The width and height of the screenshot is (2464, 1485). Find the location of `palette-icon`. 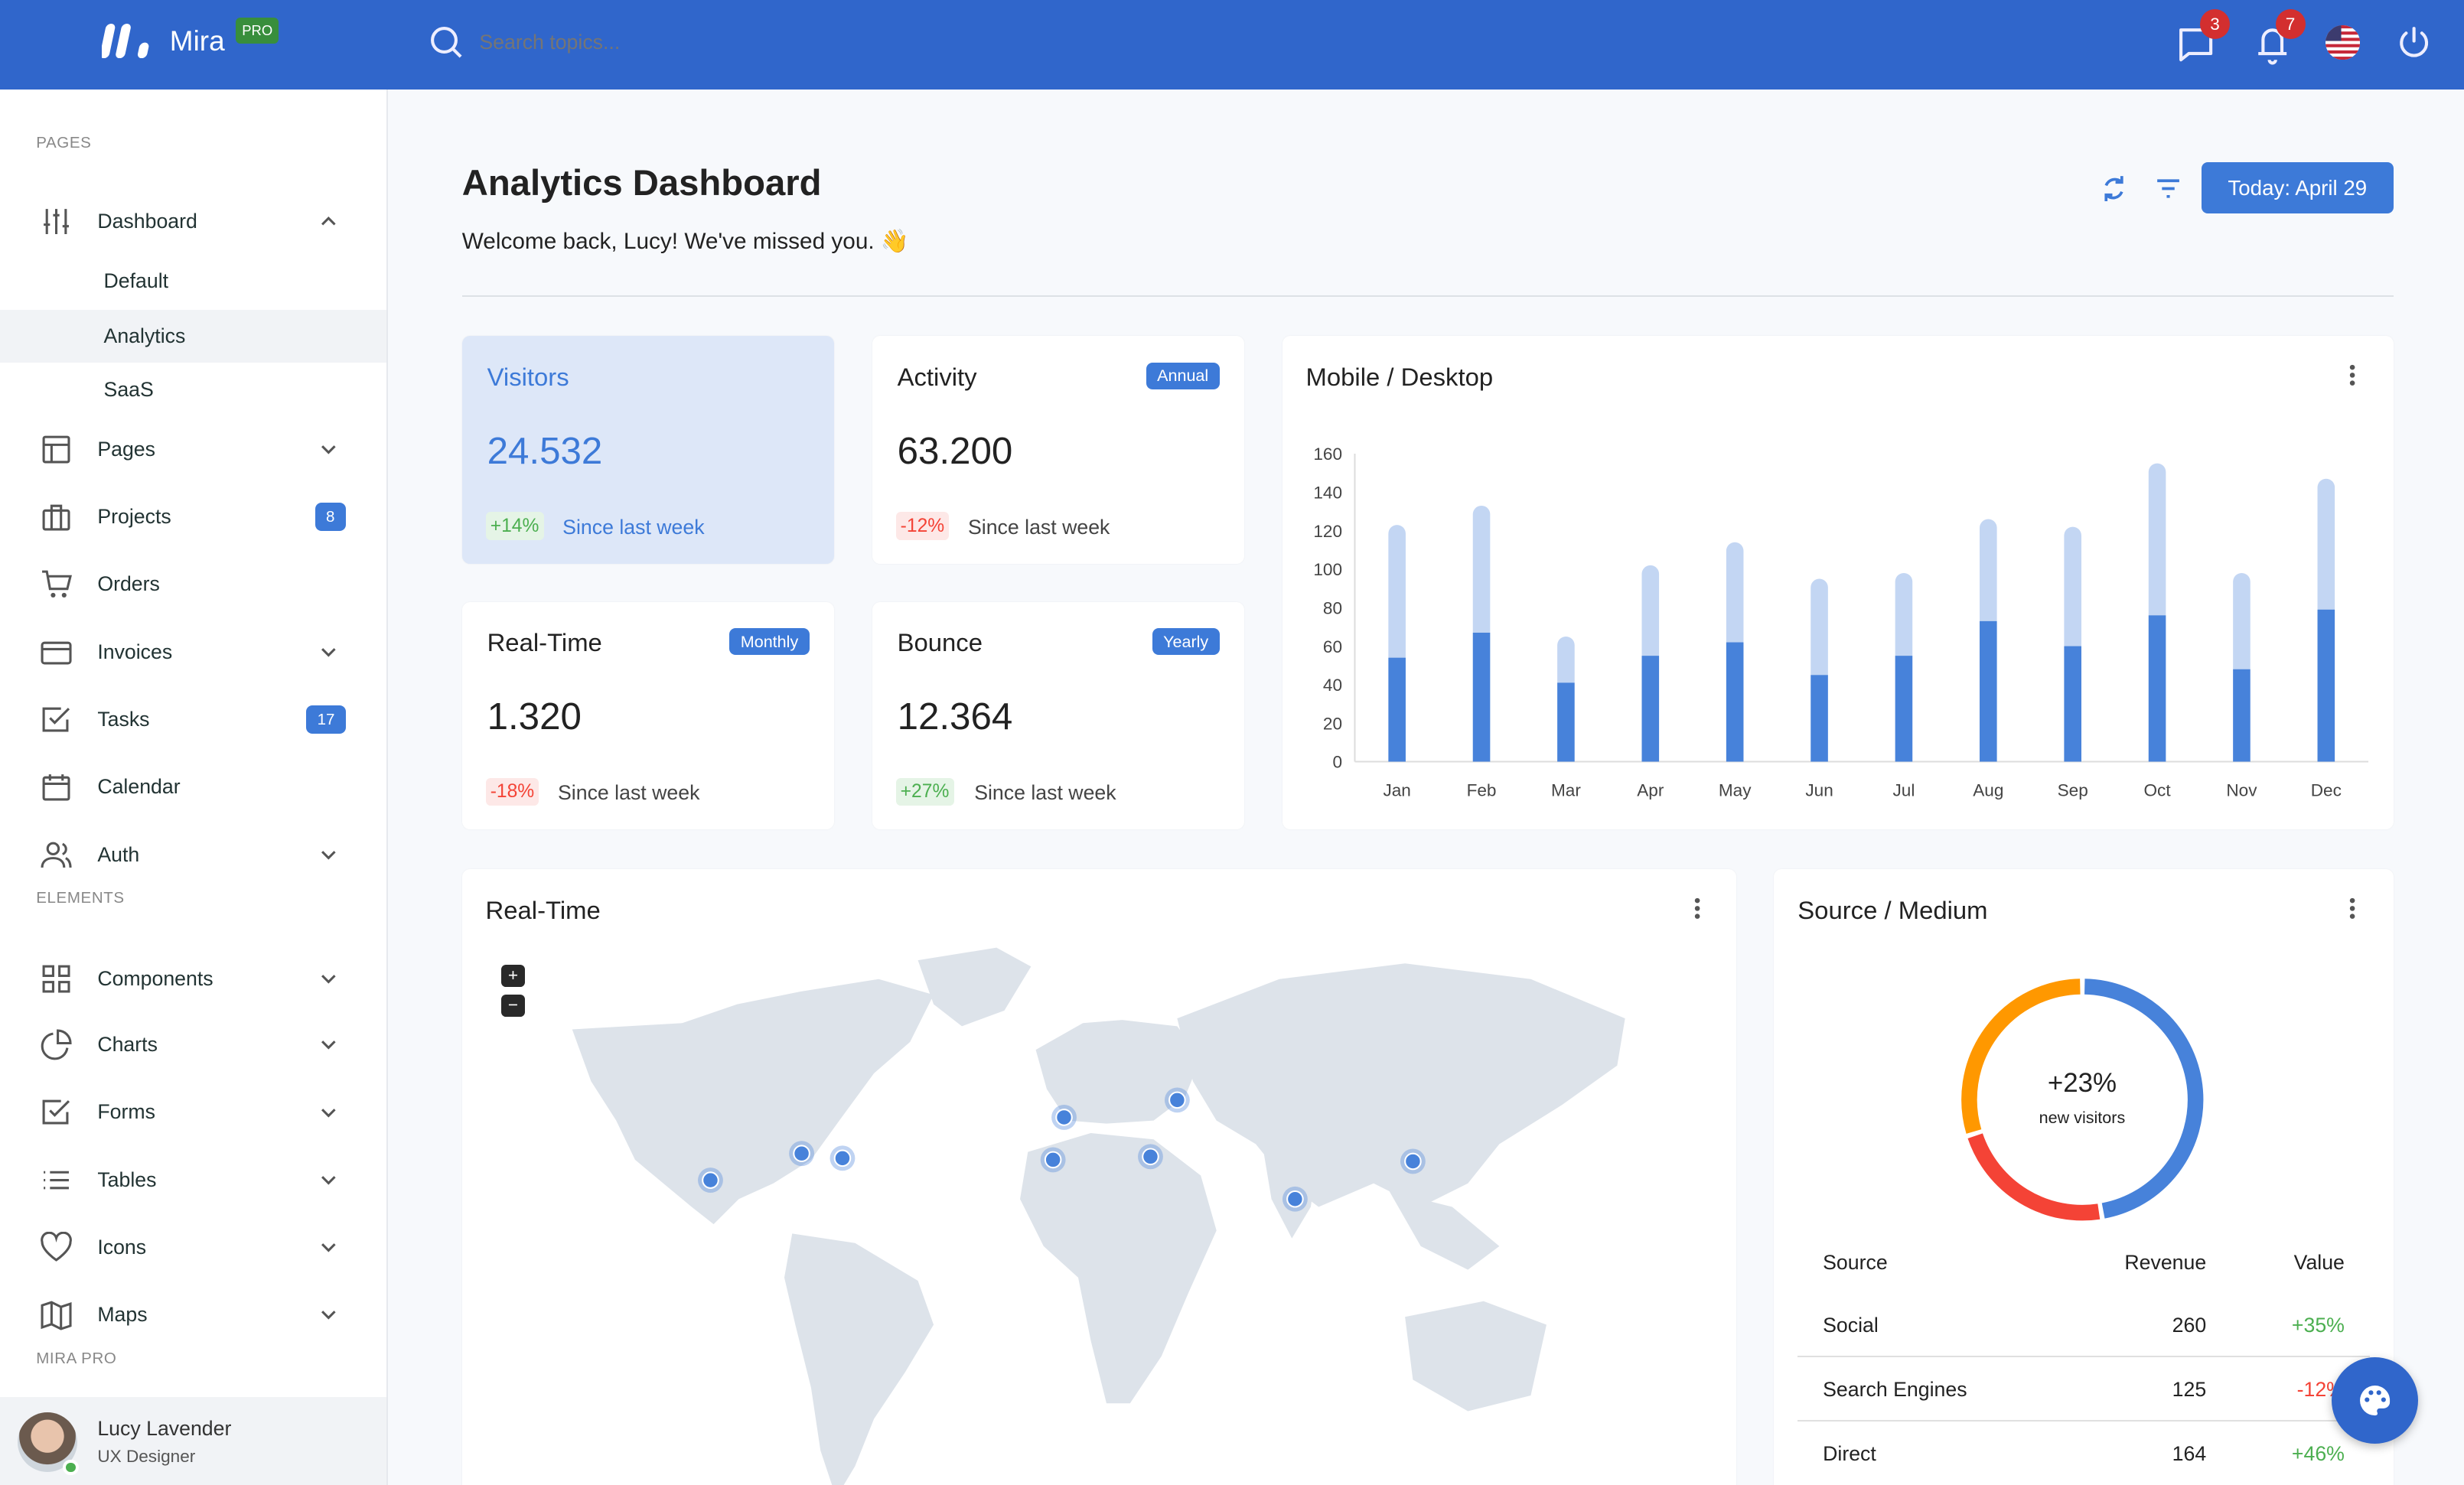

palette-icon is located at coordinates (2375, 1401).